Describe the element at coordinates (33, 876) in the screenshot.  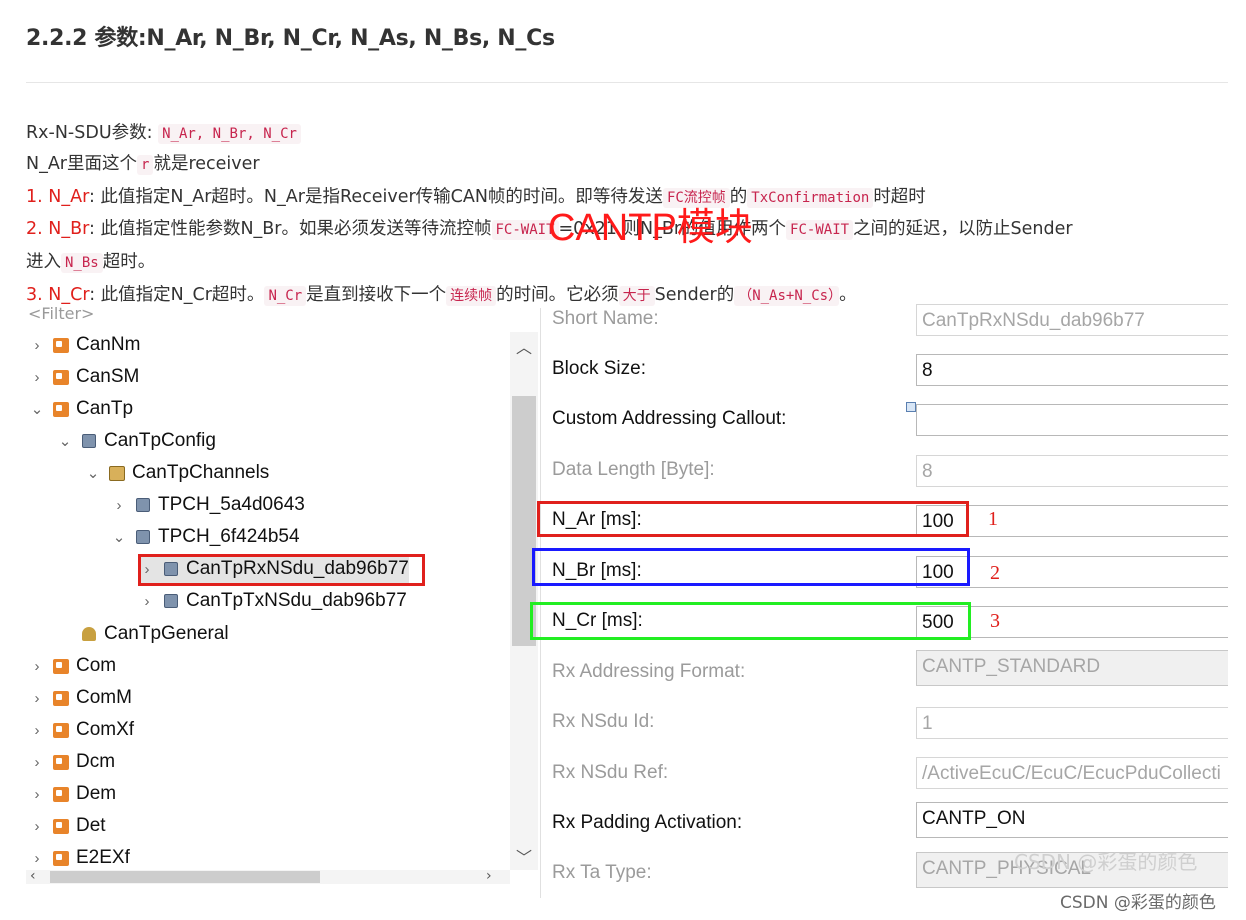
I see `scroll-left-icon: ‹` at that location.